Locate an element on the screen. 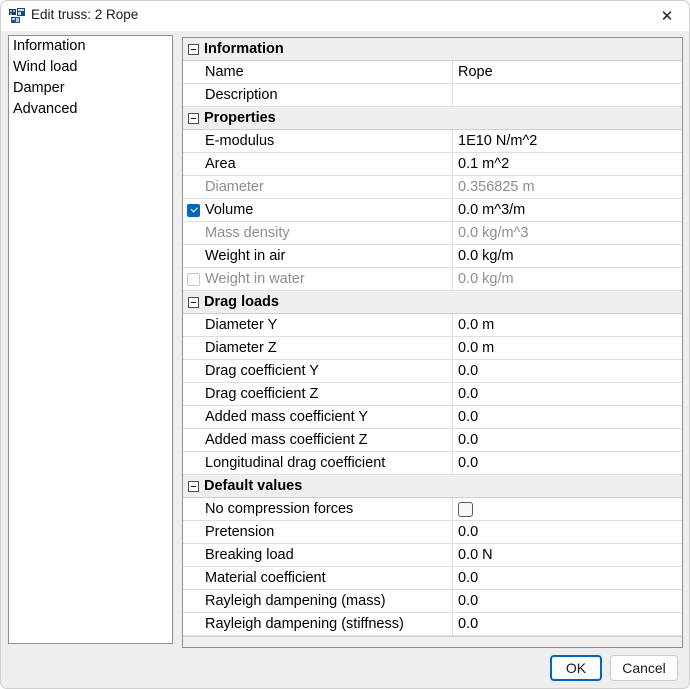 The height and width of the screenshot is (689, 690). property-label: Weight in air is located at coordinates (245, 256).